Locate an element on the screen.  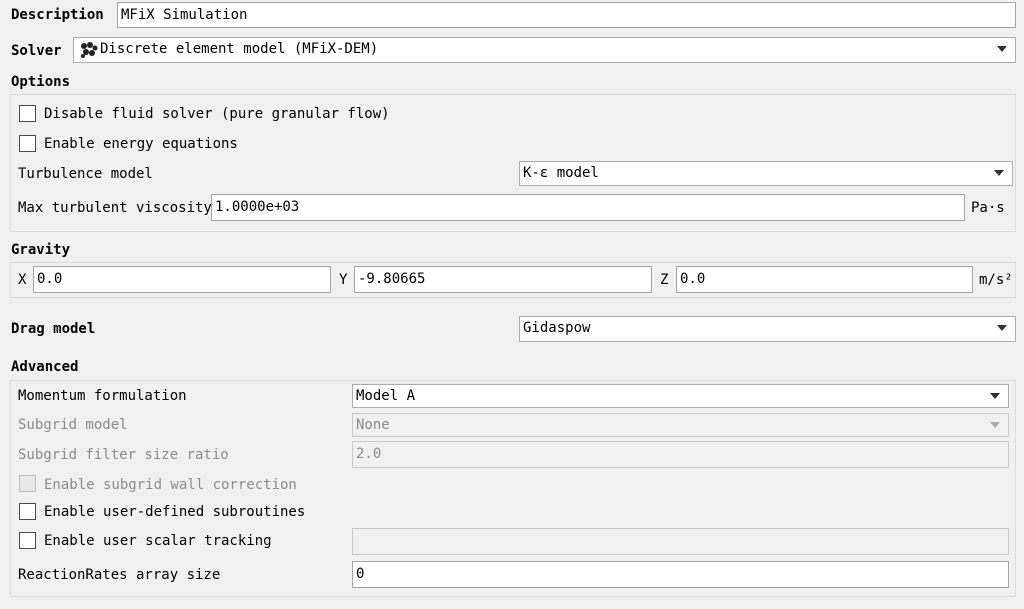
solver-value: Discrete element model (MFiX-DEM) is located at coordinates (239, 49).